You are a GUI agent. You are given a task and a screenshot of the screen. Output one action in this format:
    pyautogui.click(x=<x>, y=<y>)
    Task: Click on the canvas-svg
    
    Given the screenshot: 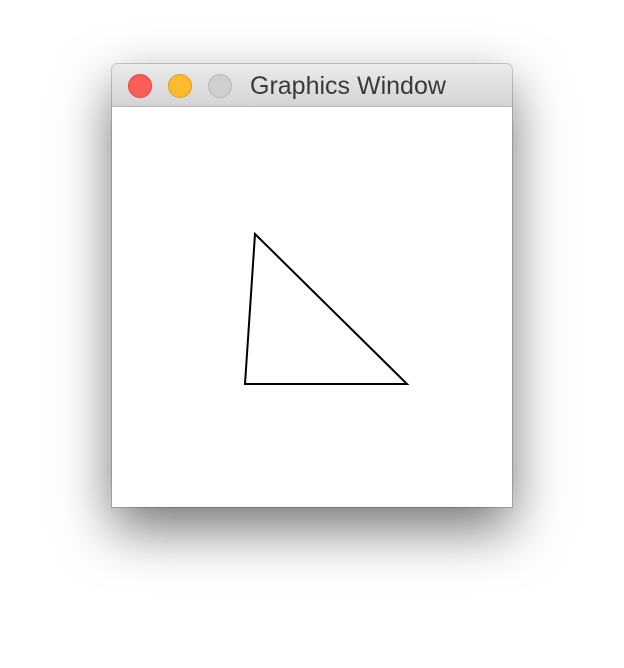 What is the action you would take?
    pyautogui.click(x=326, y=308)
    